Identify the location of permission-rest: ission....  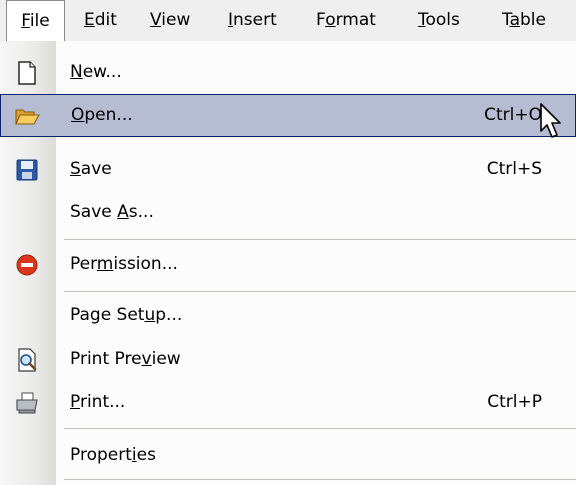
(145, 264).